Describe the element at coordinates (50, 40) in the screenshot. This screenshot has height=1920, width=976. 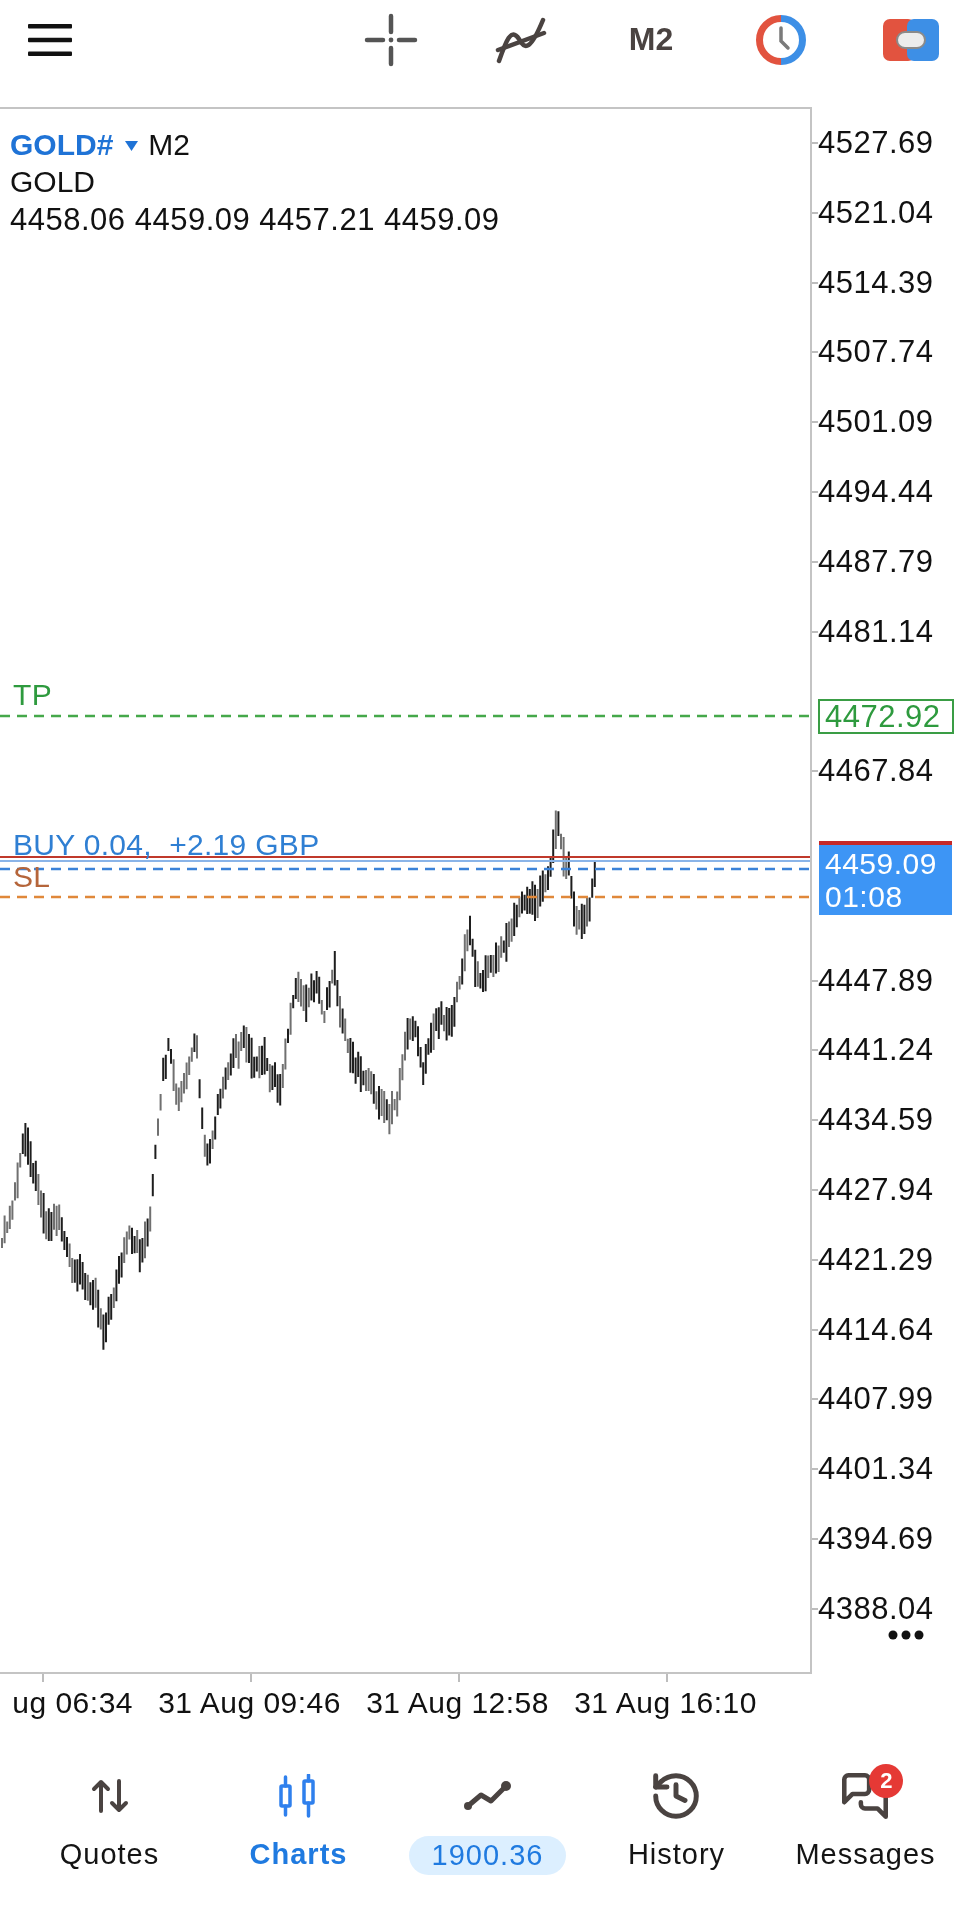
I see `menu-icon` at that location.